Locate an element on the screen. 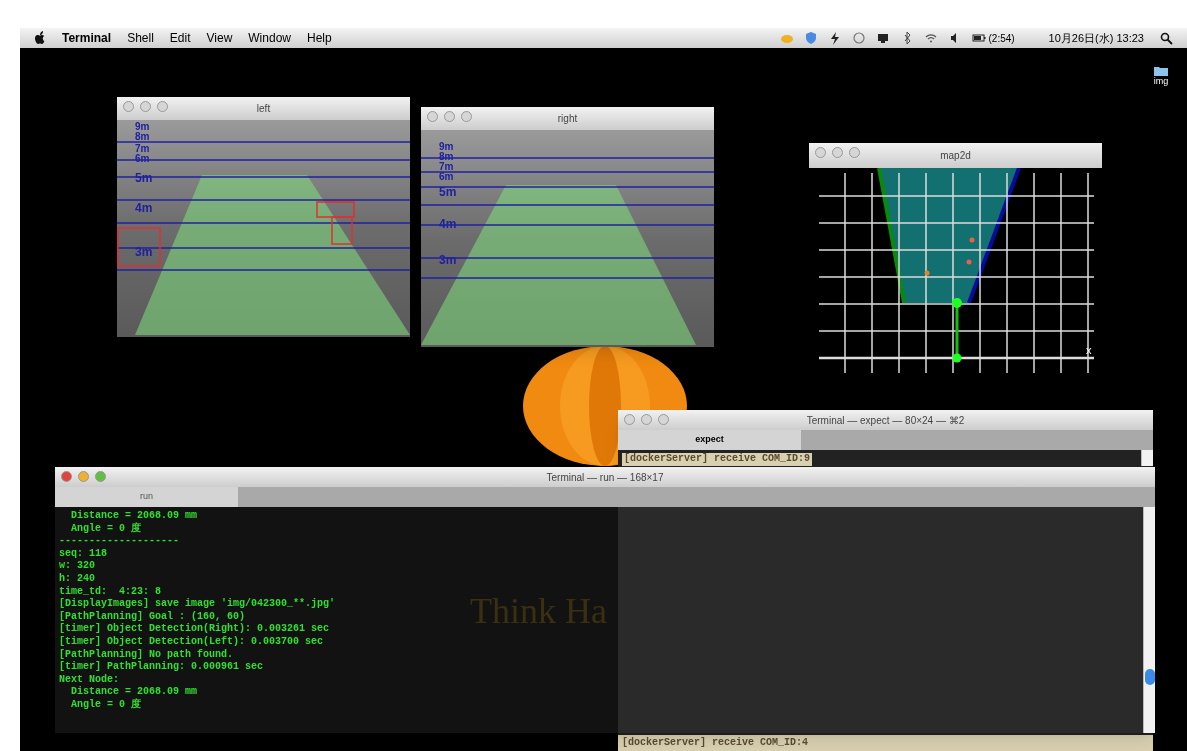 The height and width of the screenshot is (751, 1187). distance-label: 5m is located at coordinates (448, 192).